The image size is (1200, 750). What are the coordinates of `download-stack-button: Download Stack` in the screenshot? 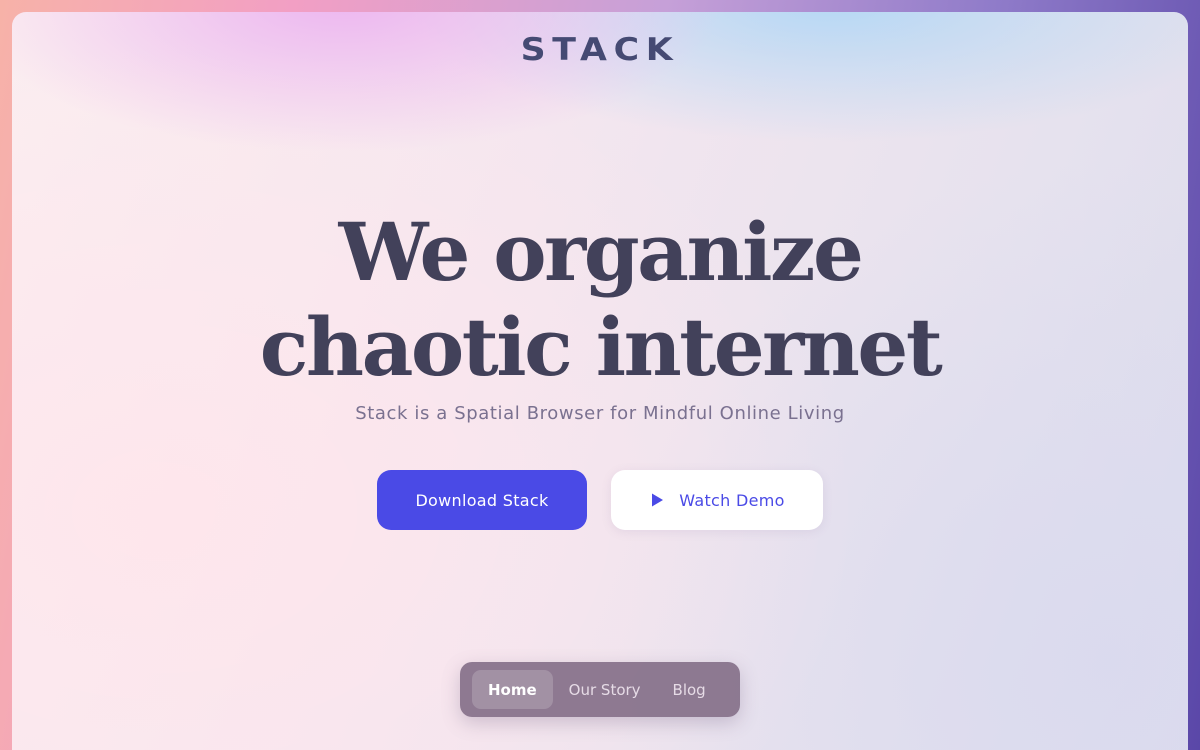 It's located at (482, 500).